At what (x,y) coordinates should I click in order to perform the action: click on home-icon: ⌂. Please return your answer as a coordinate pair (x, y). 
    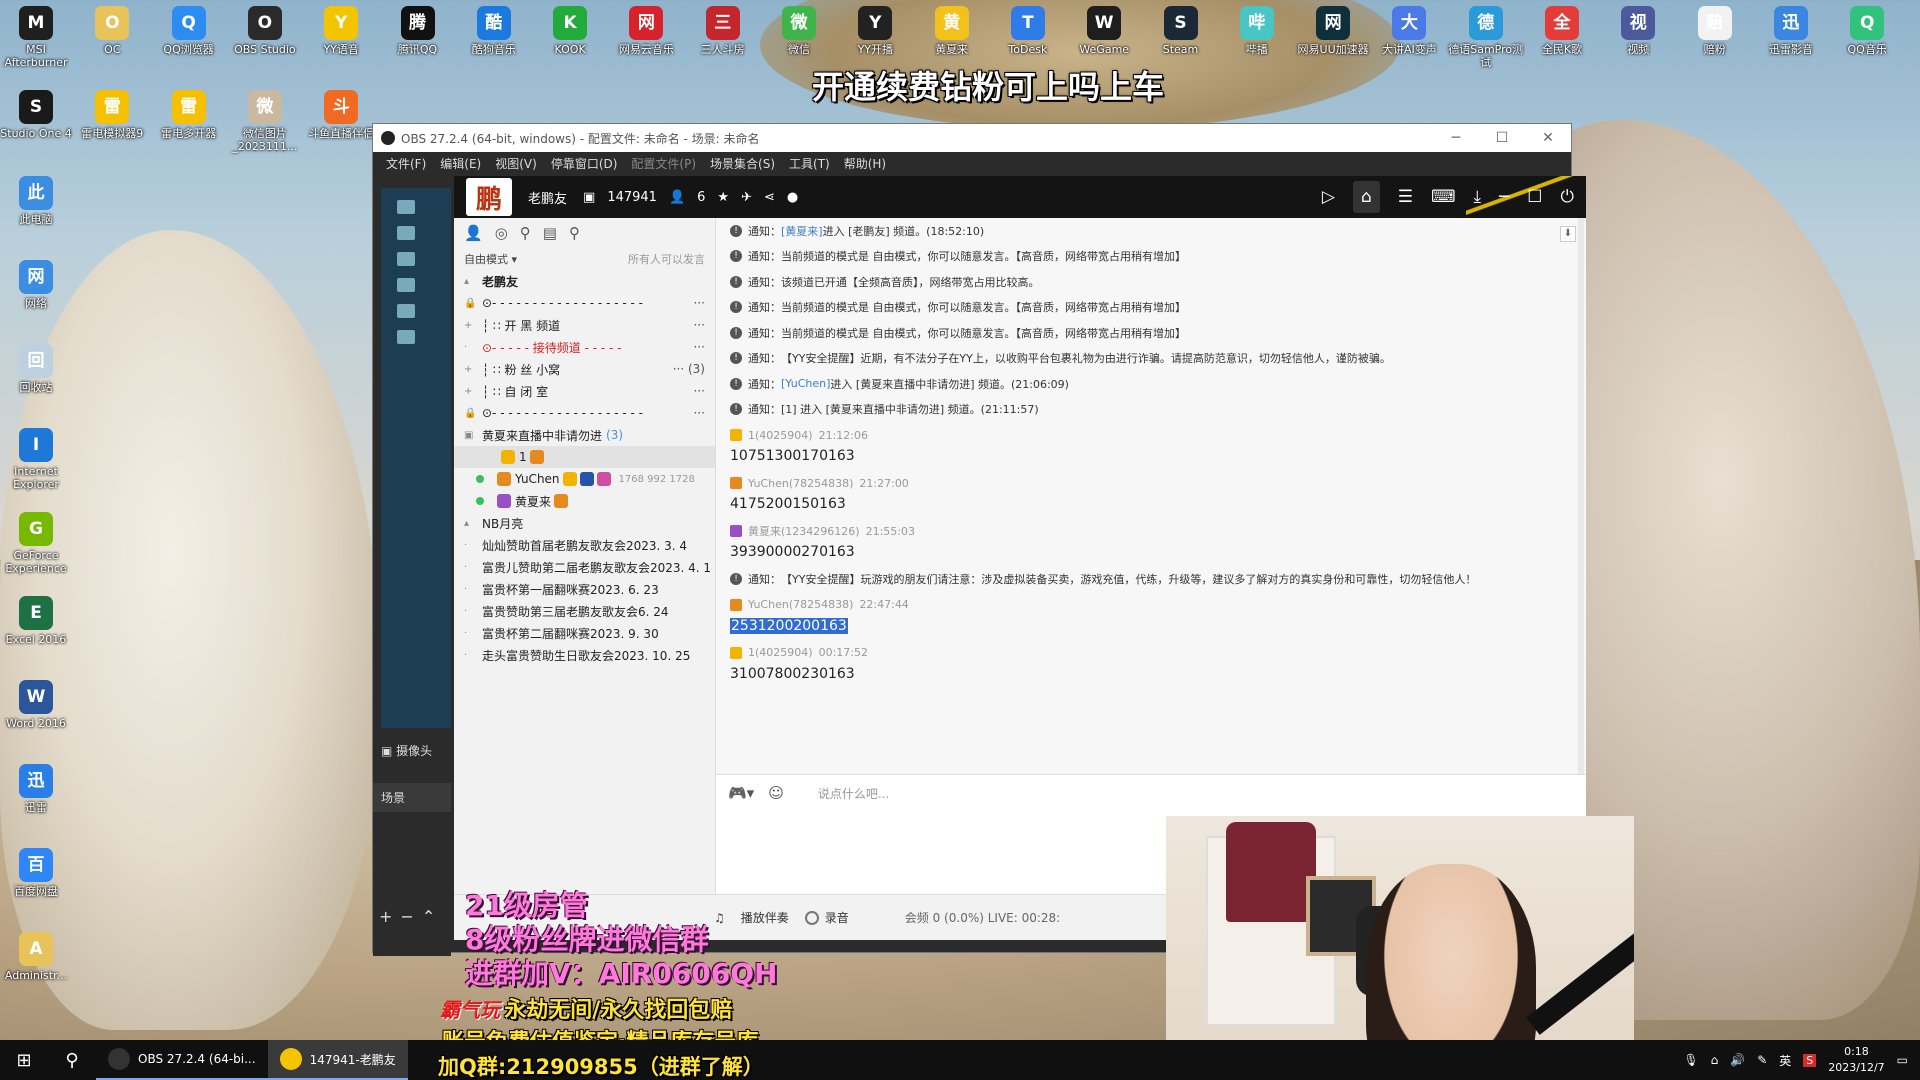
    Looking at the image, I should click on (1366, 197).